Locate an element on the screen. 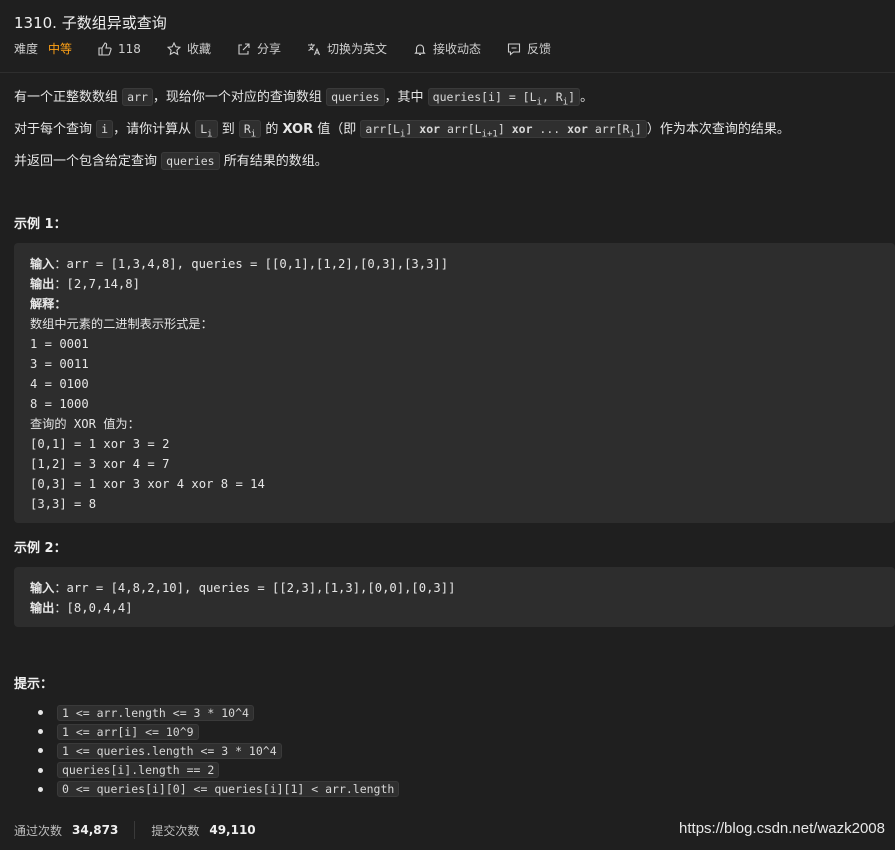 This screenshot has height=850, width=895. submissions-count: 49,110 is located at coordinates (232, 830).